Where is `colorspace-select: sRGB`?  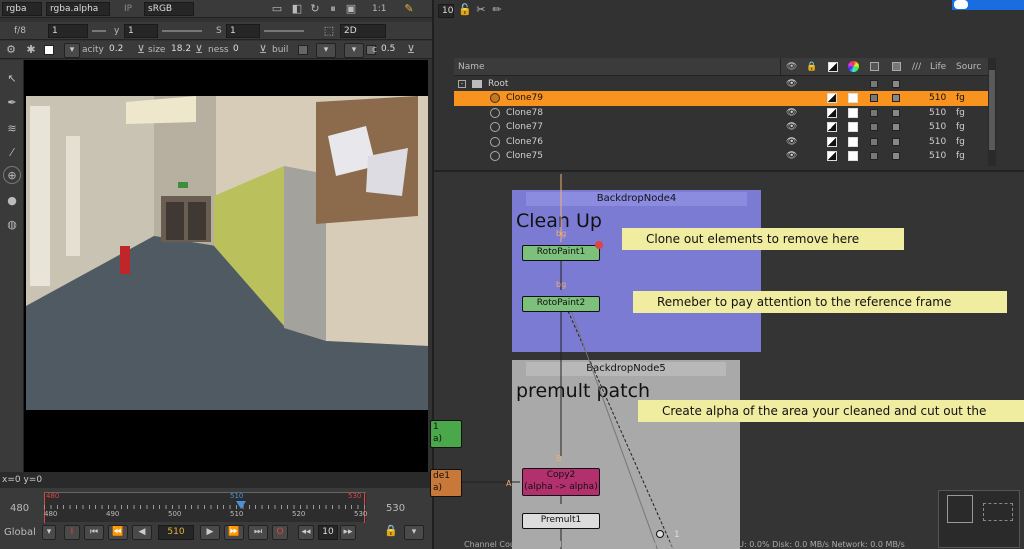 colorspace-select: sRGB is located at coordinates (169, 9).